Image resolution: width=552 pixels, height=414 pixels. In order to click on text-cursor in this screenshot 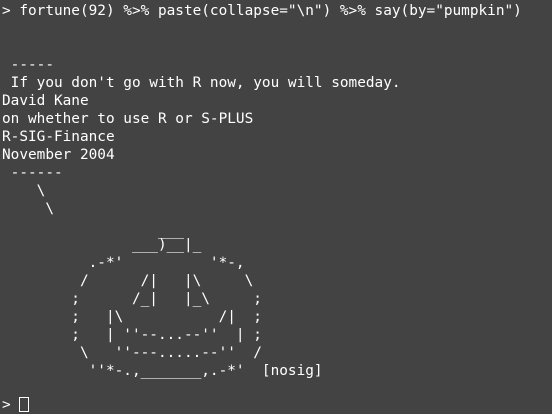, I will do `click(24, 404)`.